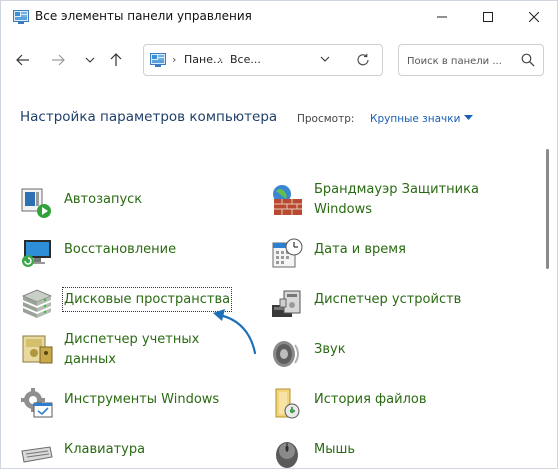 This screenshot has width=558, height=469. I want to click on date-time-icon, so click(287, 253).